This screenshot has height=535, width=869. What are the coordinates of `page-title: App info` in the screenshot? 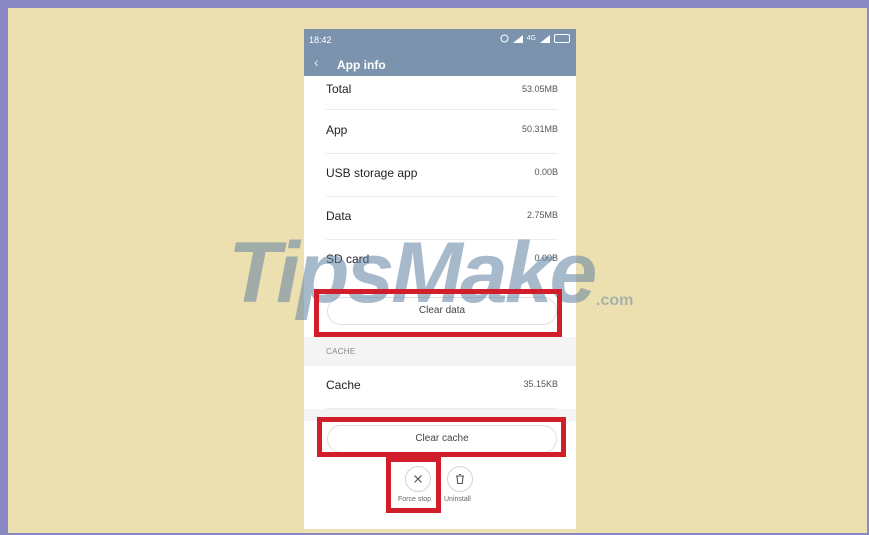 It's located at (361, 65).